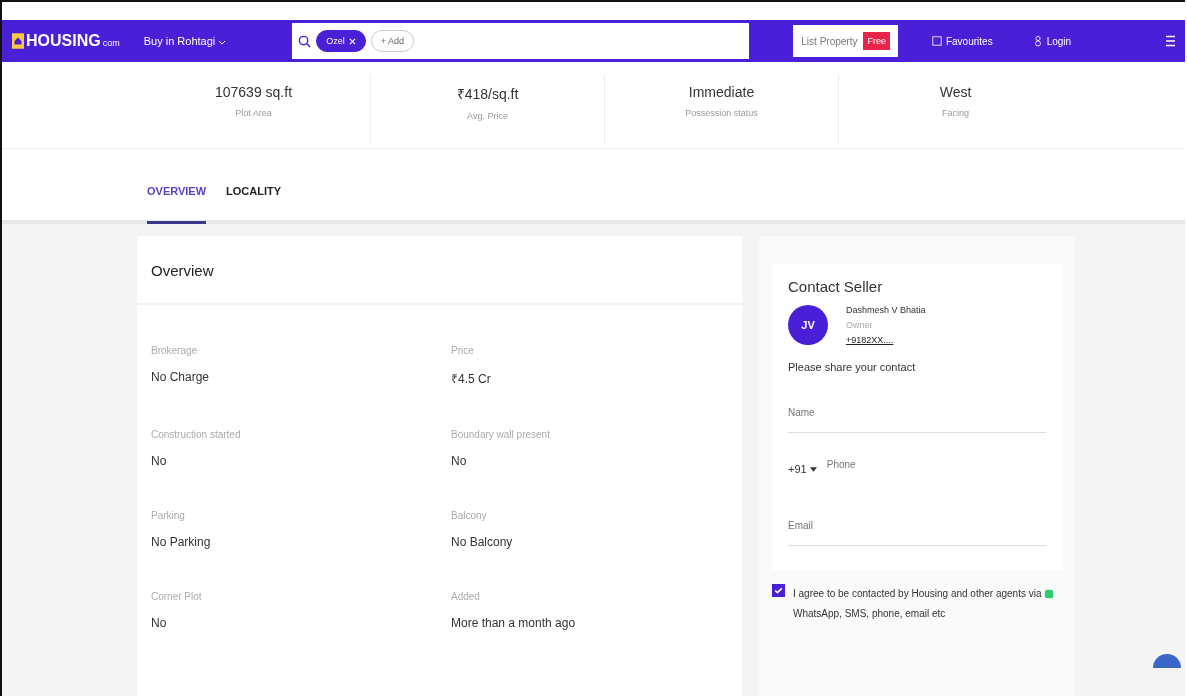  I want to click on stat-label: Possession status, so click(721, 113).